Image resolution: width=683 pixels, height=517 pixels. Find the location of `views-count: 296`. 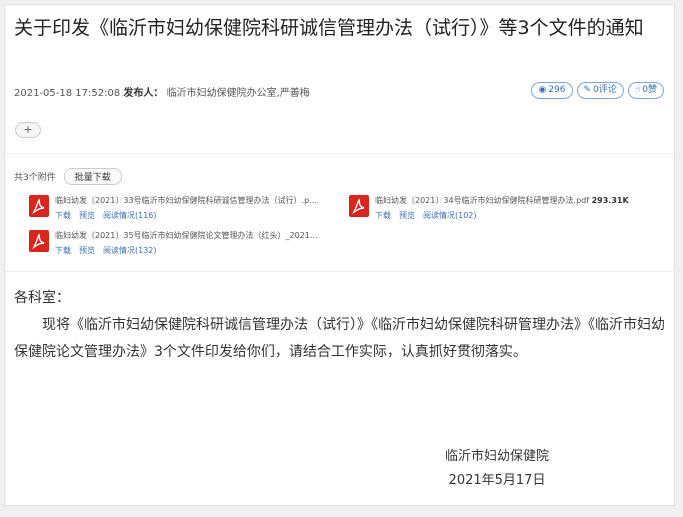

views-count: 296 is located at coordinates (557, 90).